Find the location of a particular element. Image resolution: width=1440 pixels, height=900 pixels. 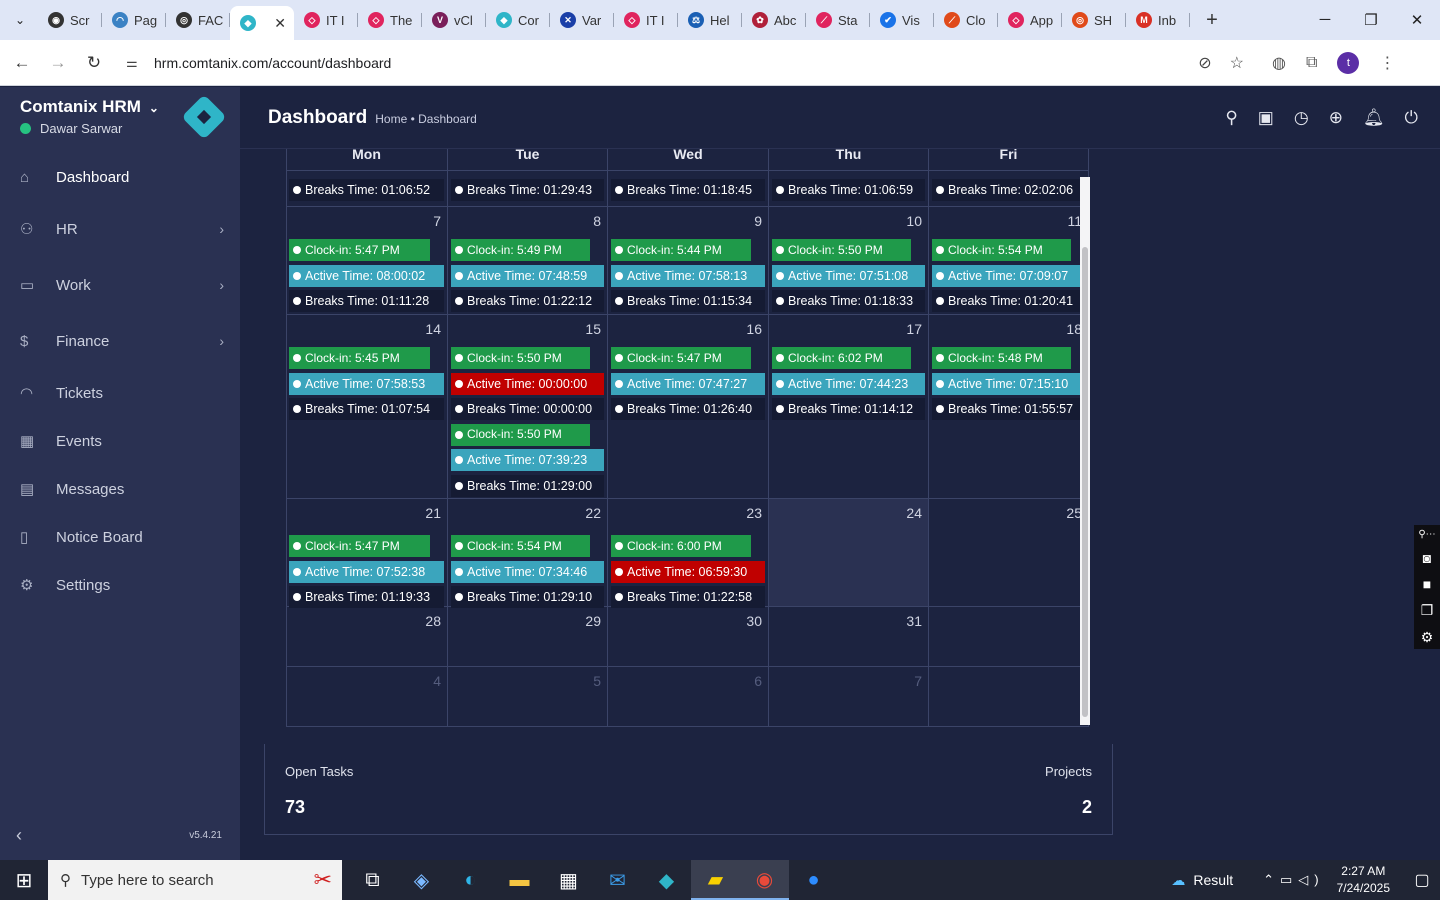

tab-search-button: ⌄ is located at coordinates (20, 20).